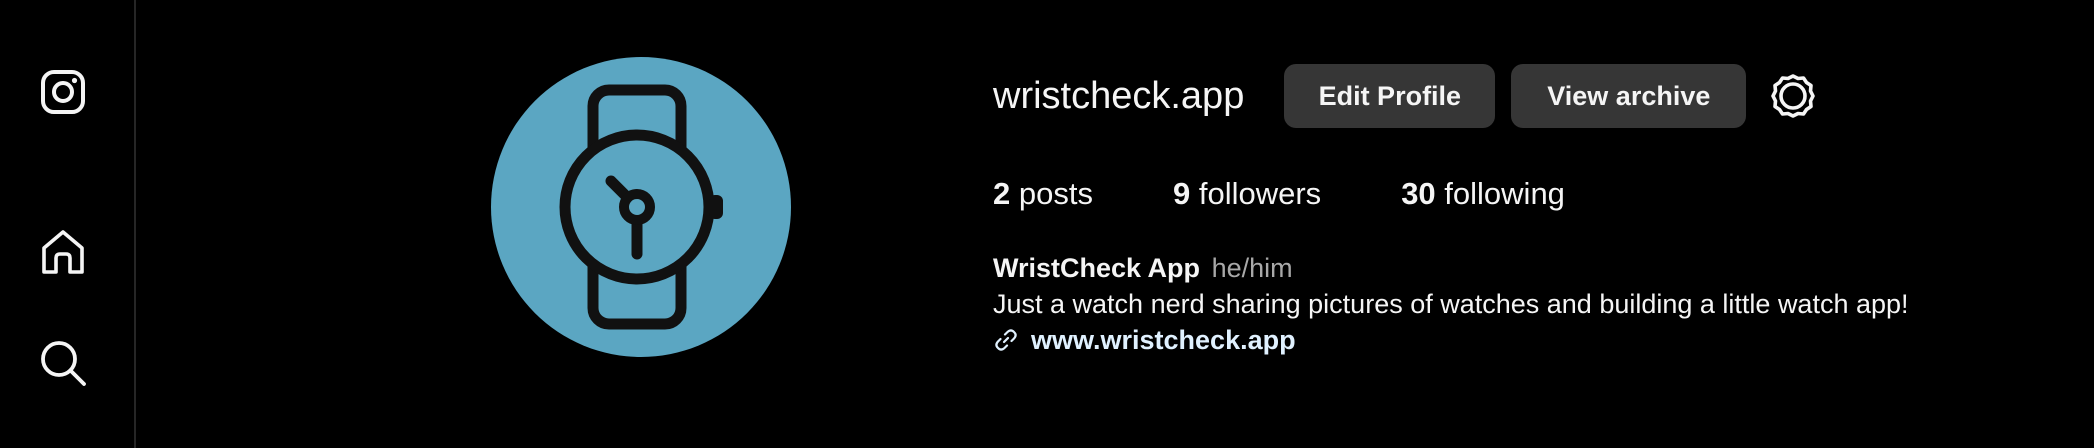  Describe the element at coordinates (1418, 193) in the screenshot. I see `following-number: 30` at that location.